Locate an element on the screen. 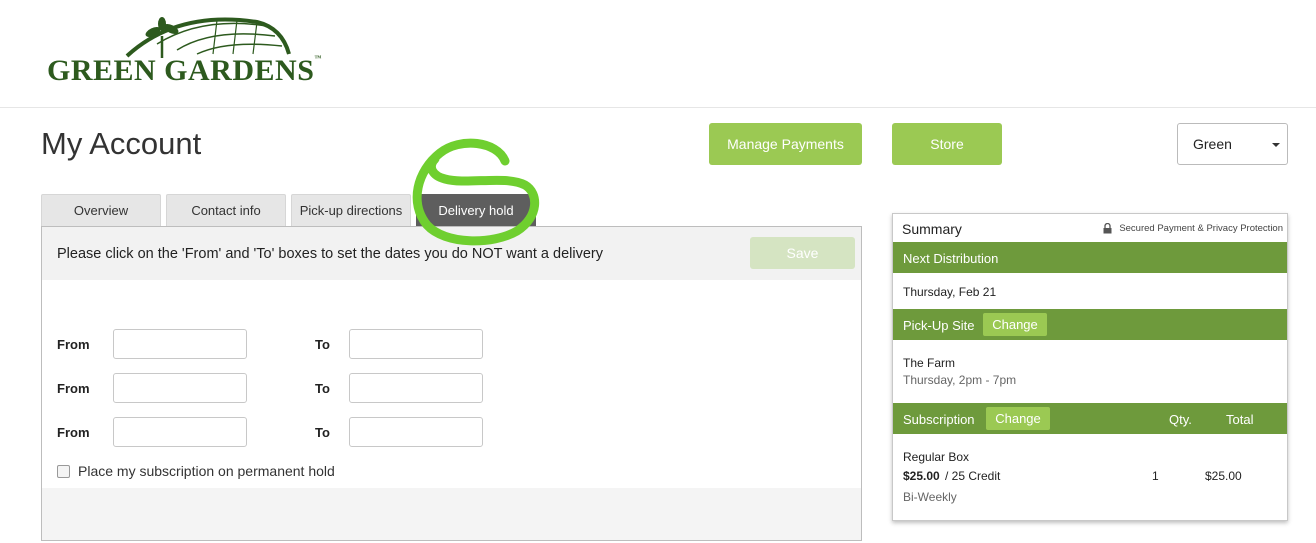  logo-wordmark: GREEN GARDENS is located at coordinates (181, 70).